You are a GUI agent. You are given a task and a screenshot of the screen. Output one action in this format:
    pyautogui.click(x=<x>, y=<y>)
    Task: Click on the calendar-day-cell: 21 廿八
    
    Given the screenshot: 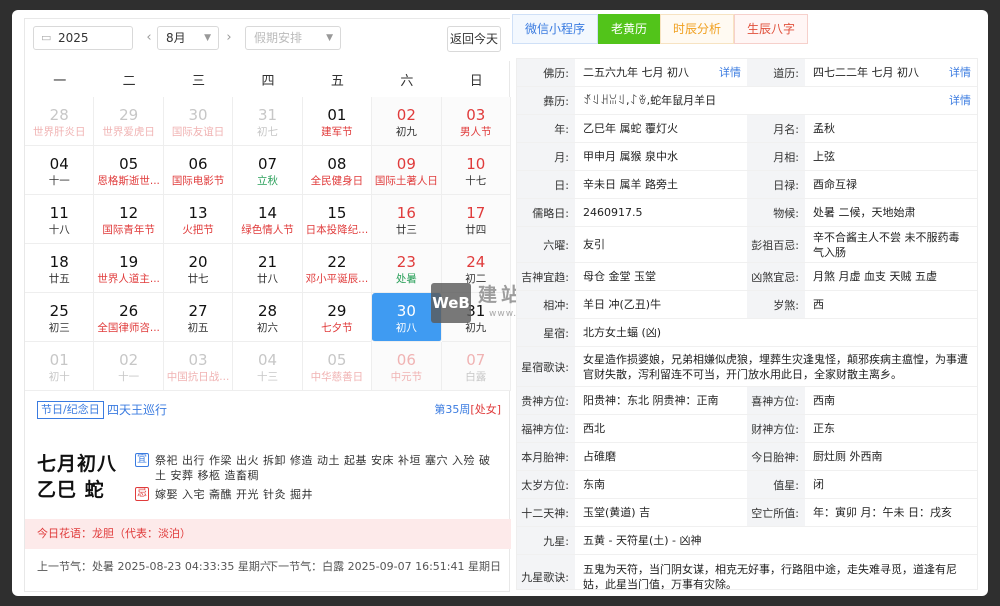 What is the action you would take?
    pyautogui.click(x=268, y=268)
    